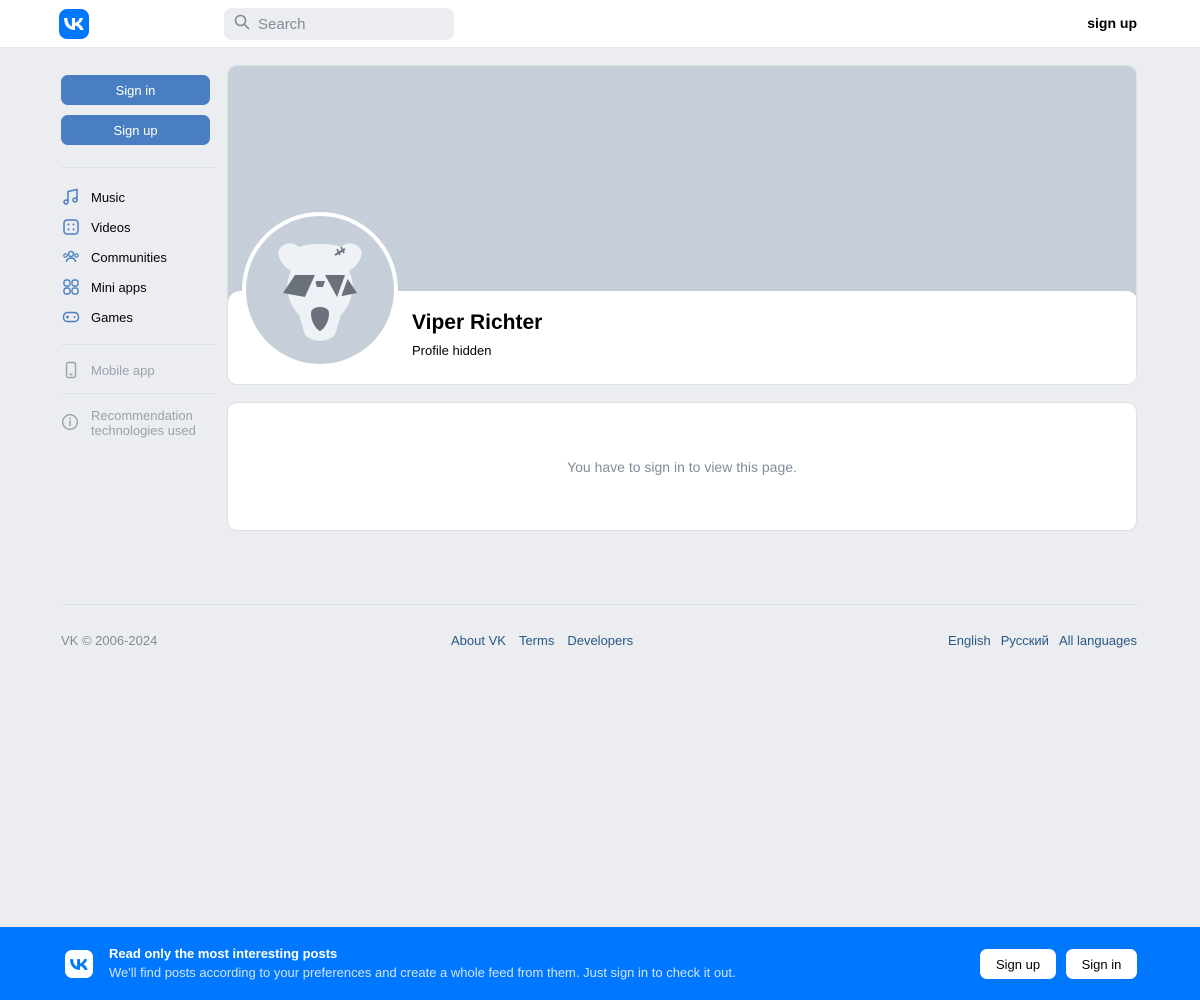 This screenshot has height=1000, width=1200. I want to click on recommendation-line-2: technologies used, so click(143, 430).